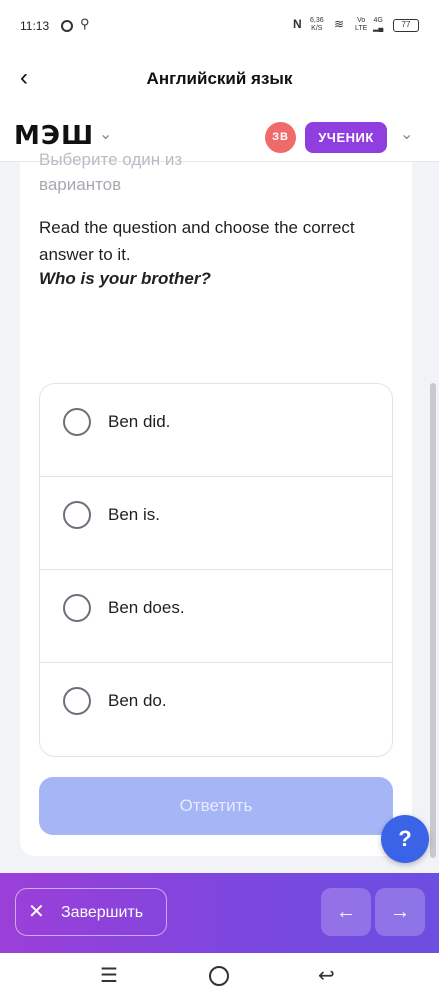 This screenshot has height=1000, width=439. What do you see at coordinates (317, 28) in the screenshot?
I see `speed-unit: K/S` at bounding box center [317, 28].